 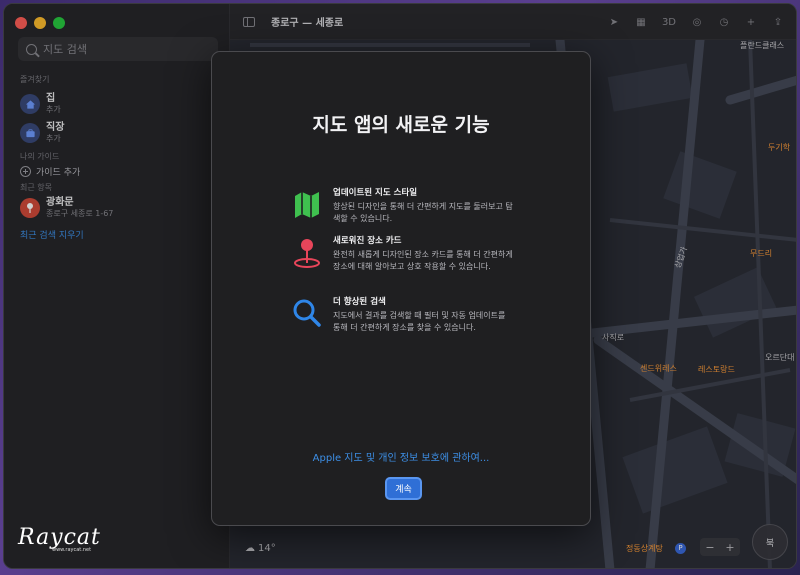 What do you see at coordinates (375, 193) in the screenshot?
I see `feature-title: 업데이트된 지도 스타일` at bounding box center [375, 193].